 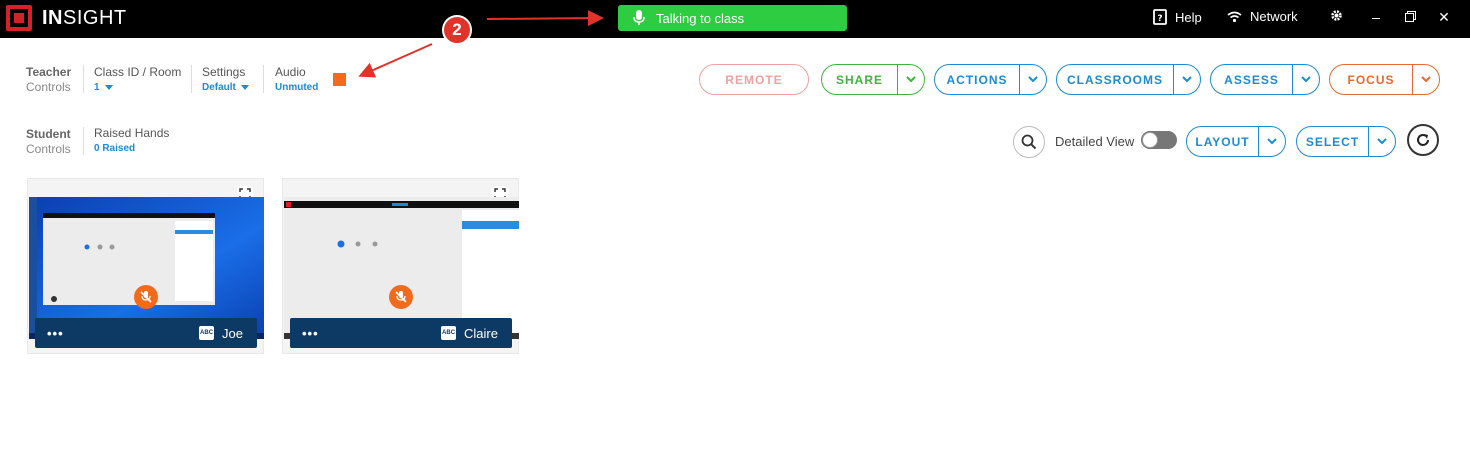 What do you see at coordinates (224, 72) in the screenshot?
I see `settings-label: Settings` at bounding box center [224, 72].